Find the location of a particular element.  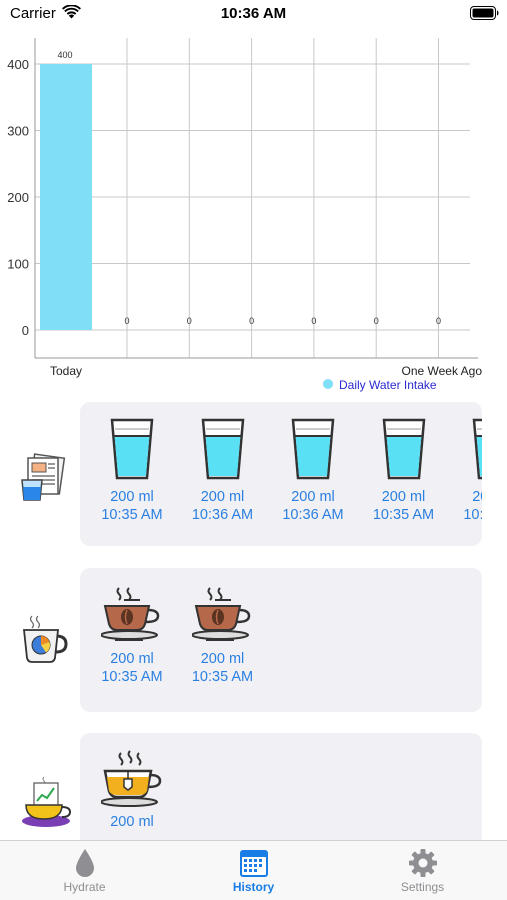

coffee-entries-list: 200 ml 10:35 AM 200 ml 10:35 AM is located at coordinates (281, 640).